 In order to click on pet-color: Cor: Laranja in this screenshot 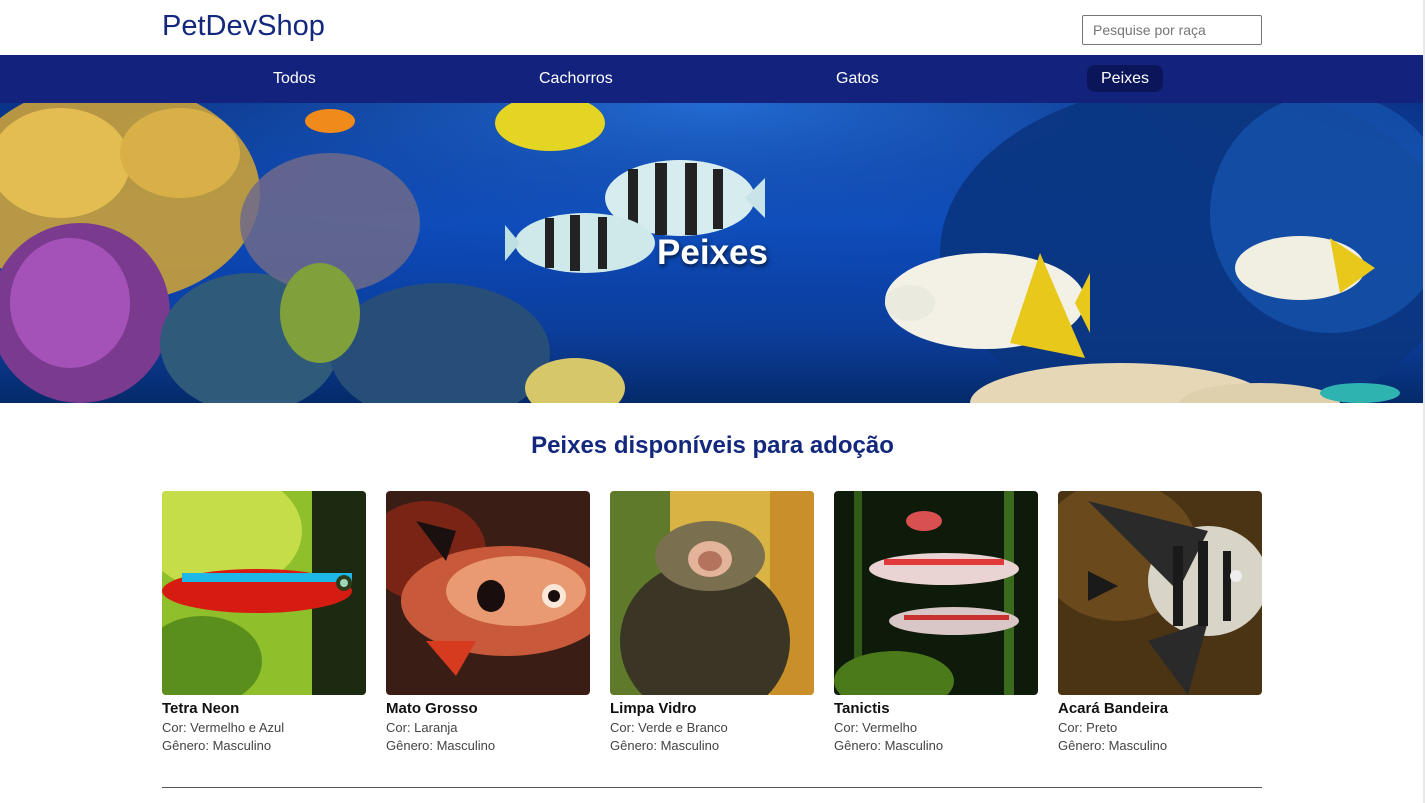, I will do `click(422, 727)`.